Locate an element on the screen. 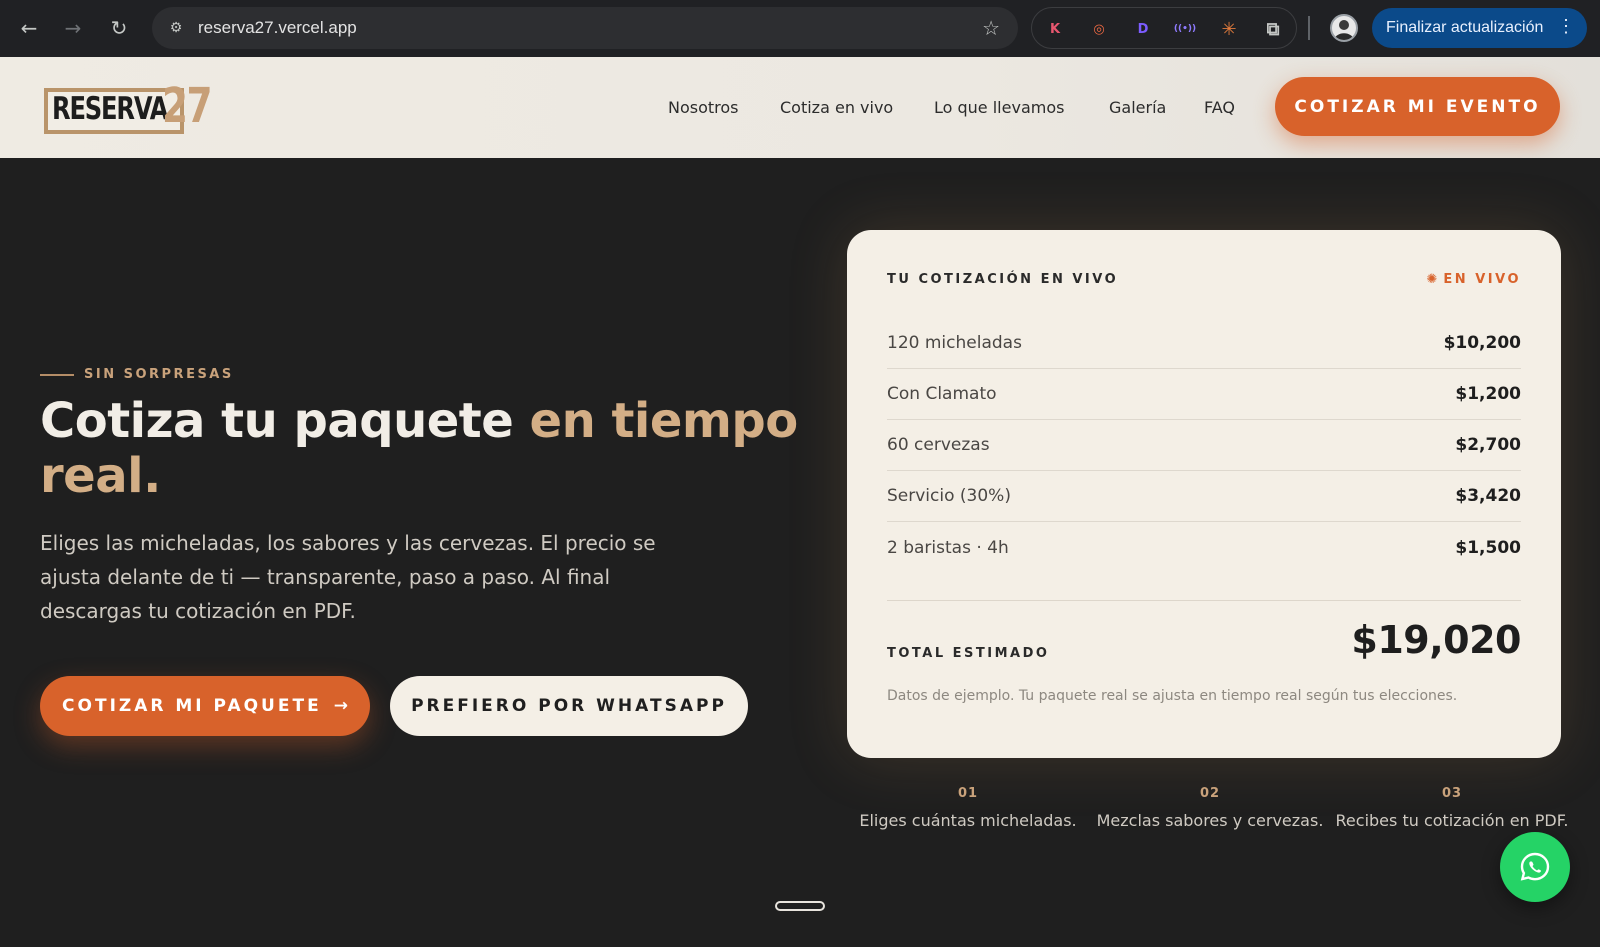 Image resolution: width=1600 pixels, height=947 pixels. update-button: Finalizar actualización ⋮ is located at coordinates (1479, 28).